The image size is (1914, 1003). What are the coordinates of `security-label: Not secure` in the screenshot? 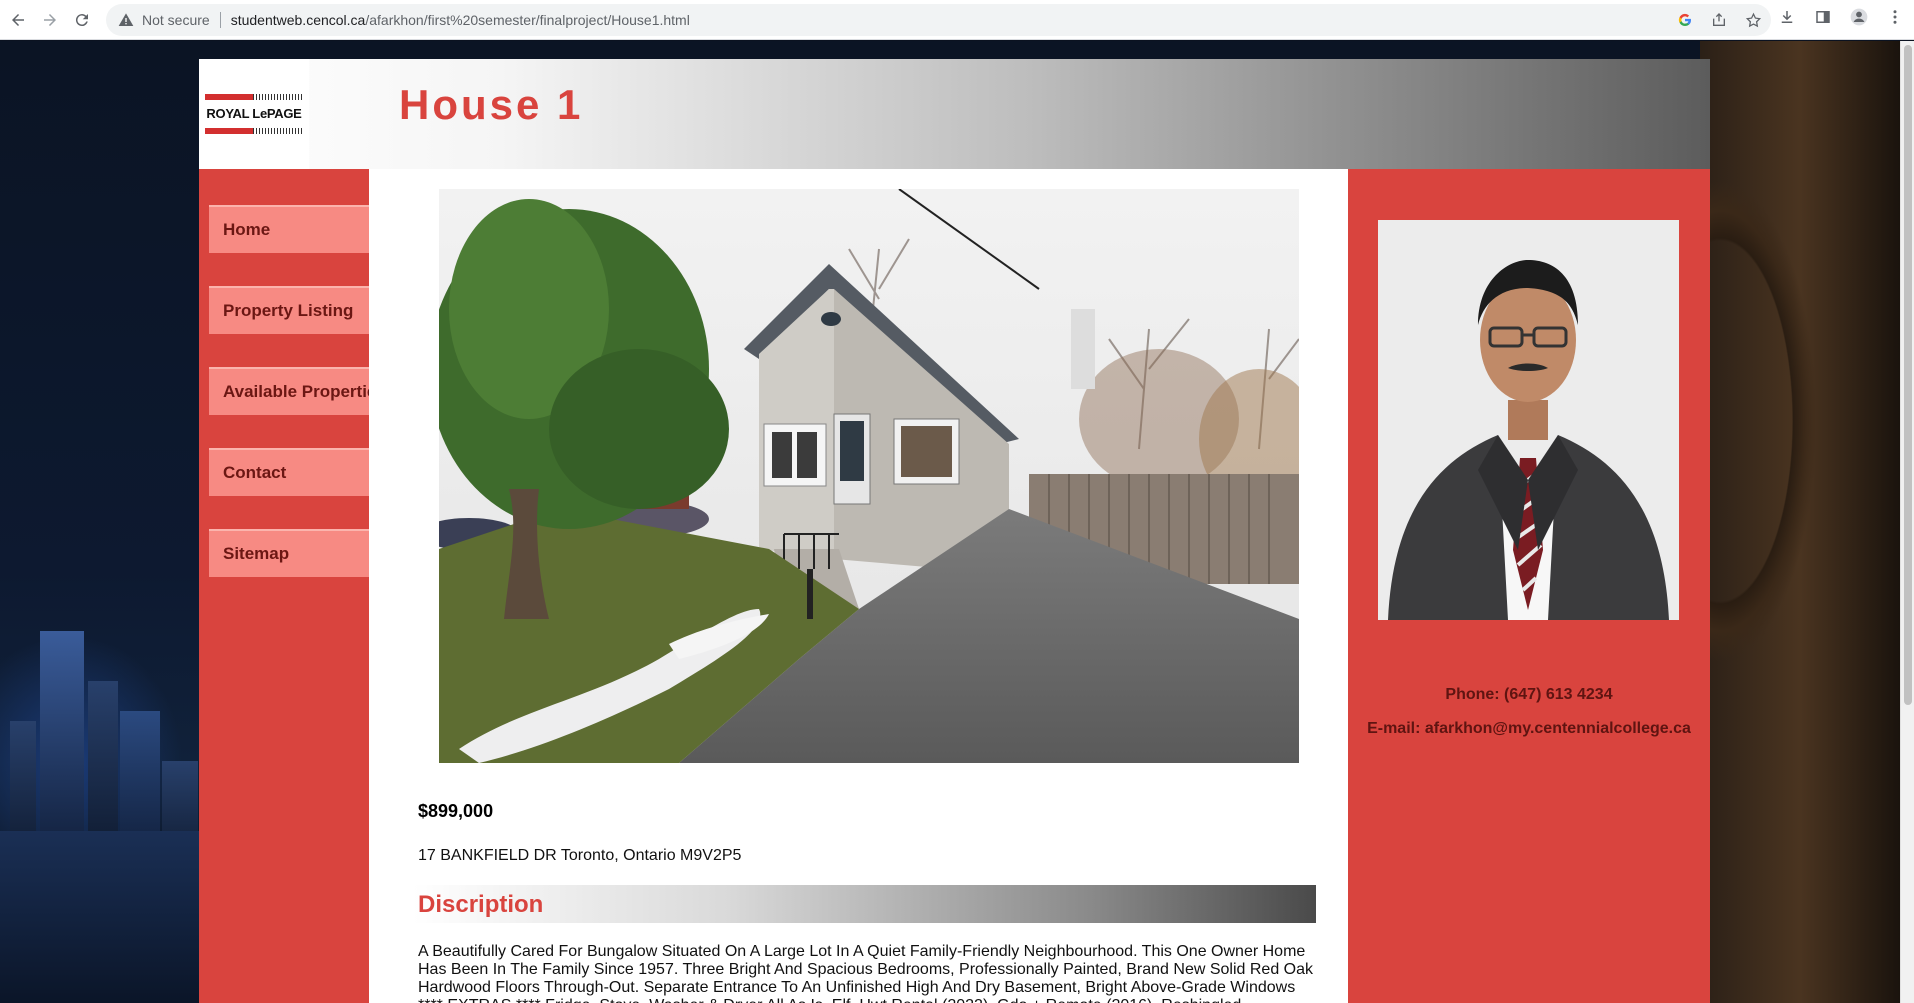 It's located at (176, 20).